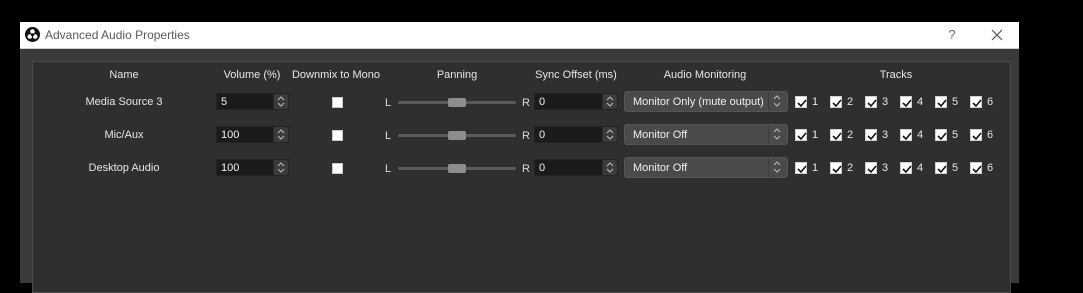  I want to click on title-bar: Advanced Audio Properties ?, so click(519, 35).